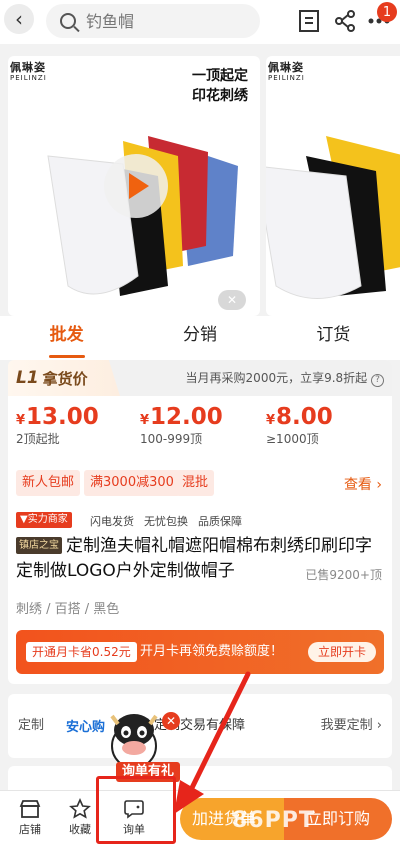 The image size is (400, 846). What do you see at coordinates (220, 521) in the screenshot?
I see `service-item: 品质保障` at bounding box center [220, 521].